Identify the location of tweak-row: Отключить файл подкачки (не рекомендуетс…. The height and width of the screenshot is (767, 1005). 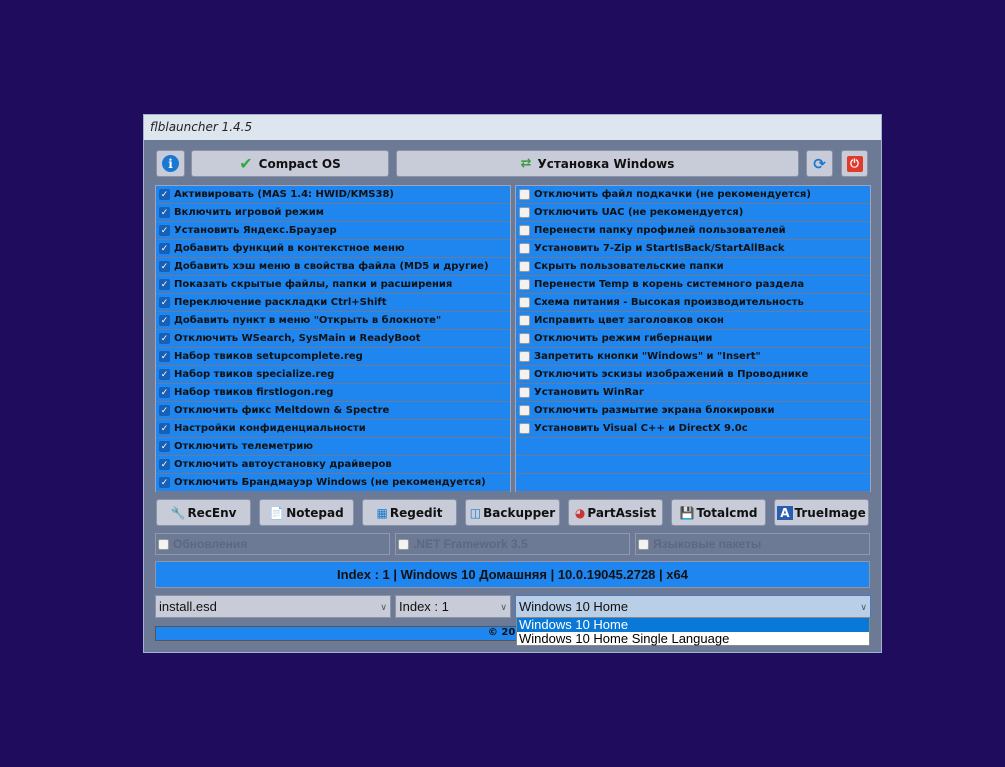
(693, 195).